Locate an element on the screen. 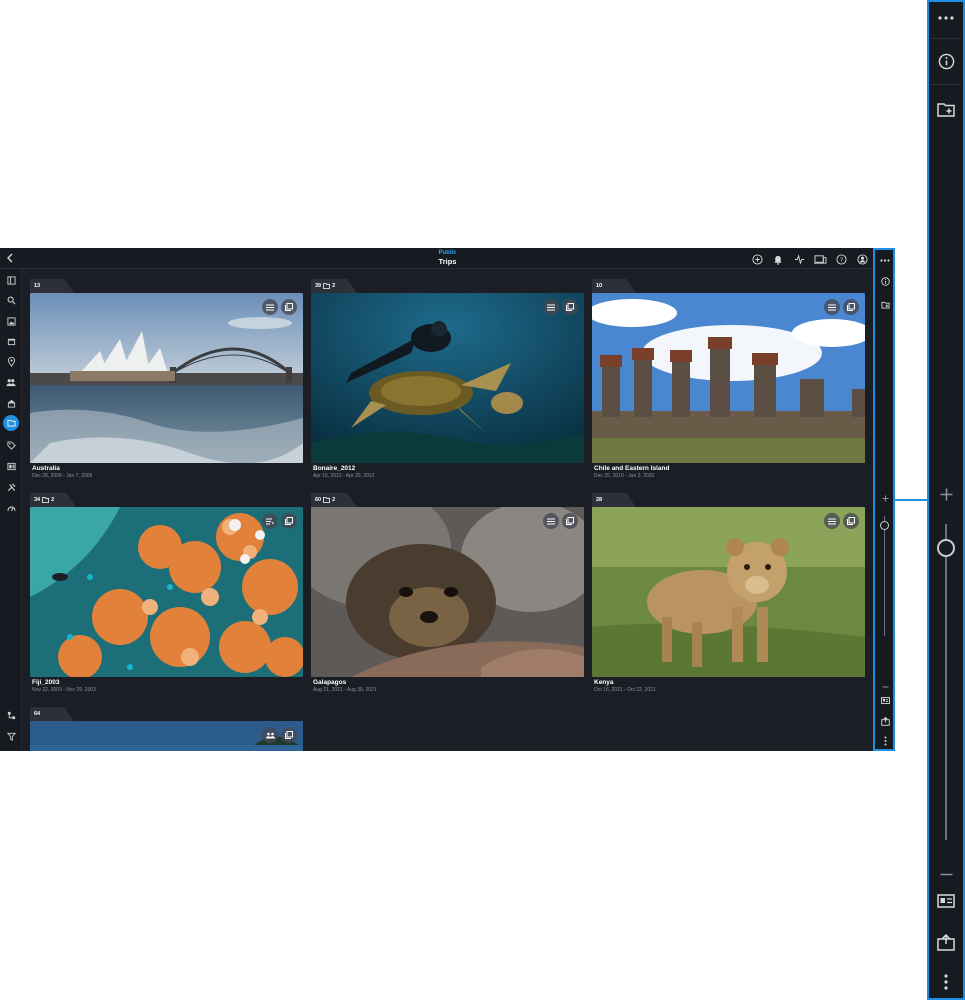 This screenshot has width=965, height=1000. album-card-australia: 13 Australia Dec 28, 2008 - Jan 7, 2009 is located at coordinates (166, 381).